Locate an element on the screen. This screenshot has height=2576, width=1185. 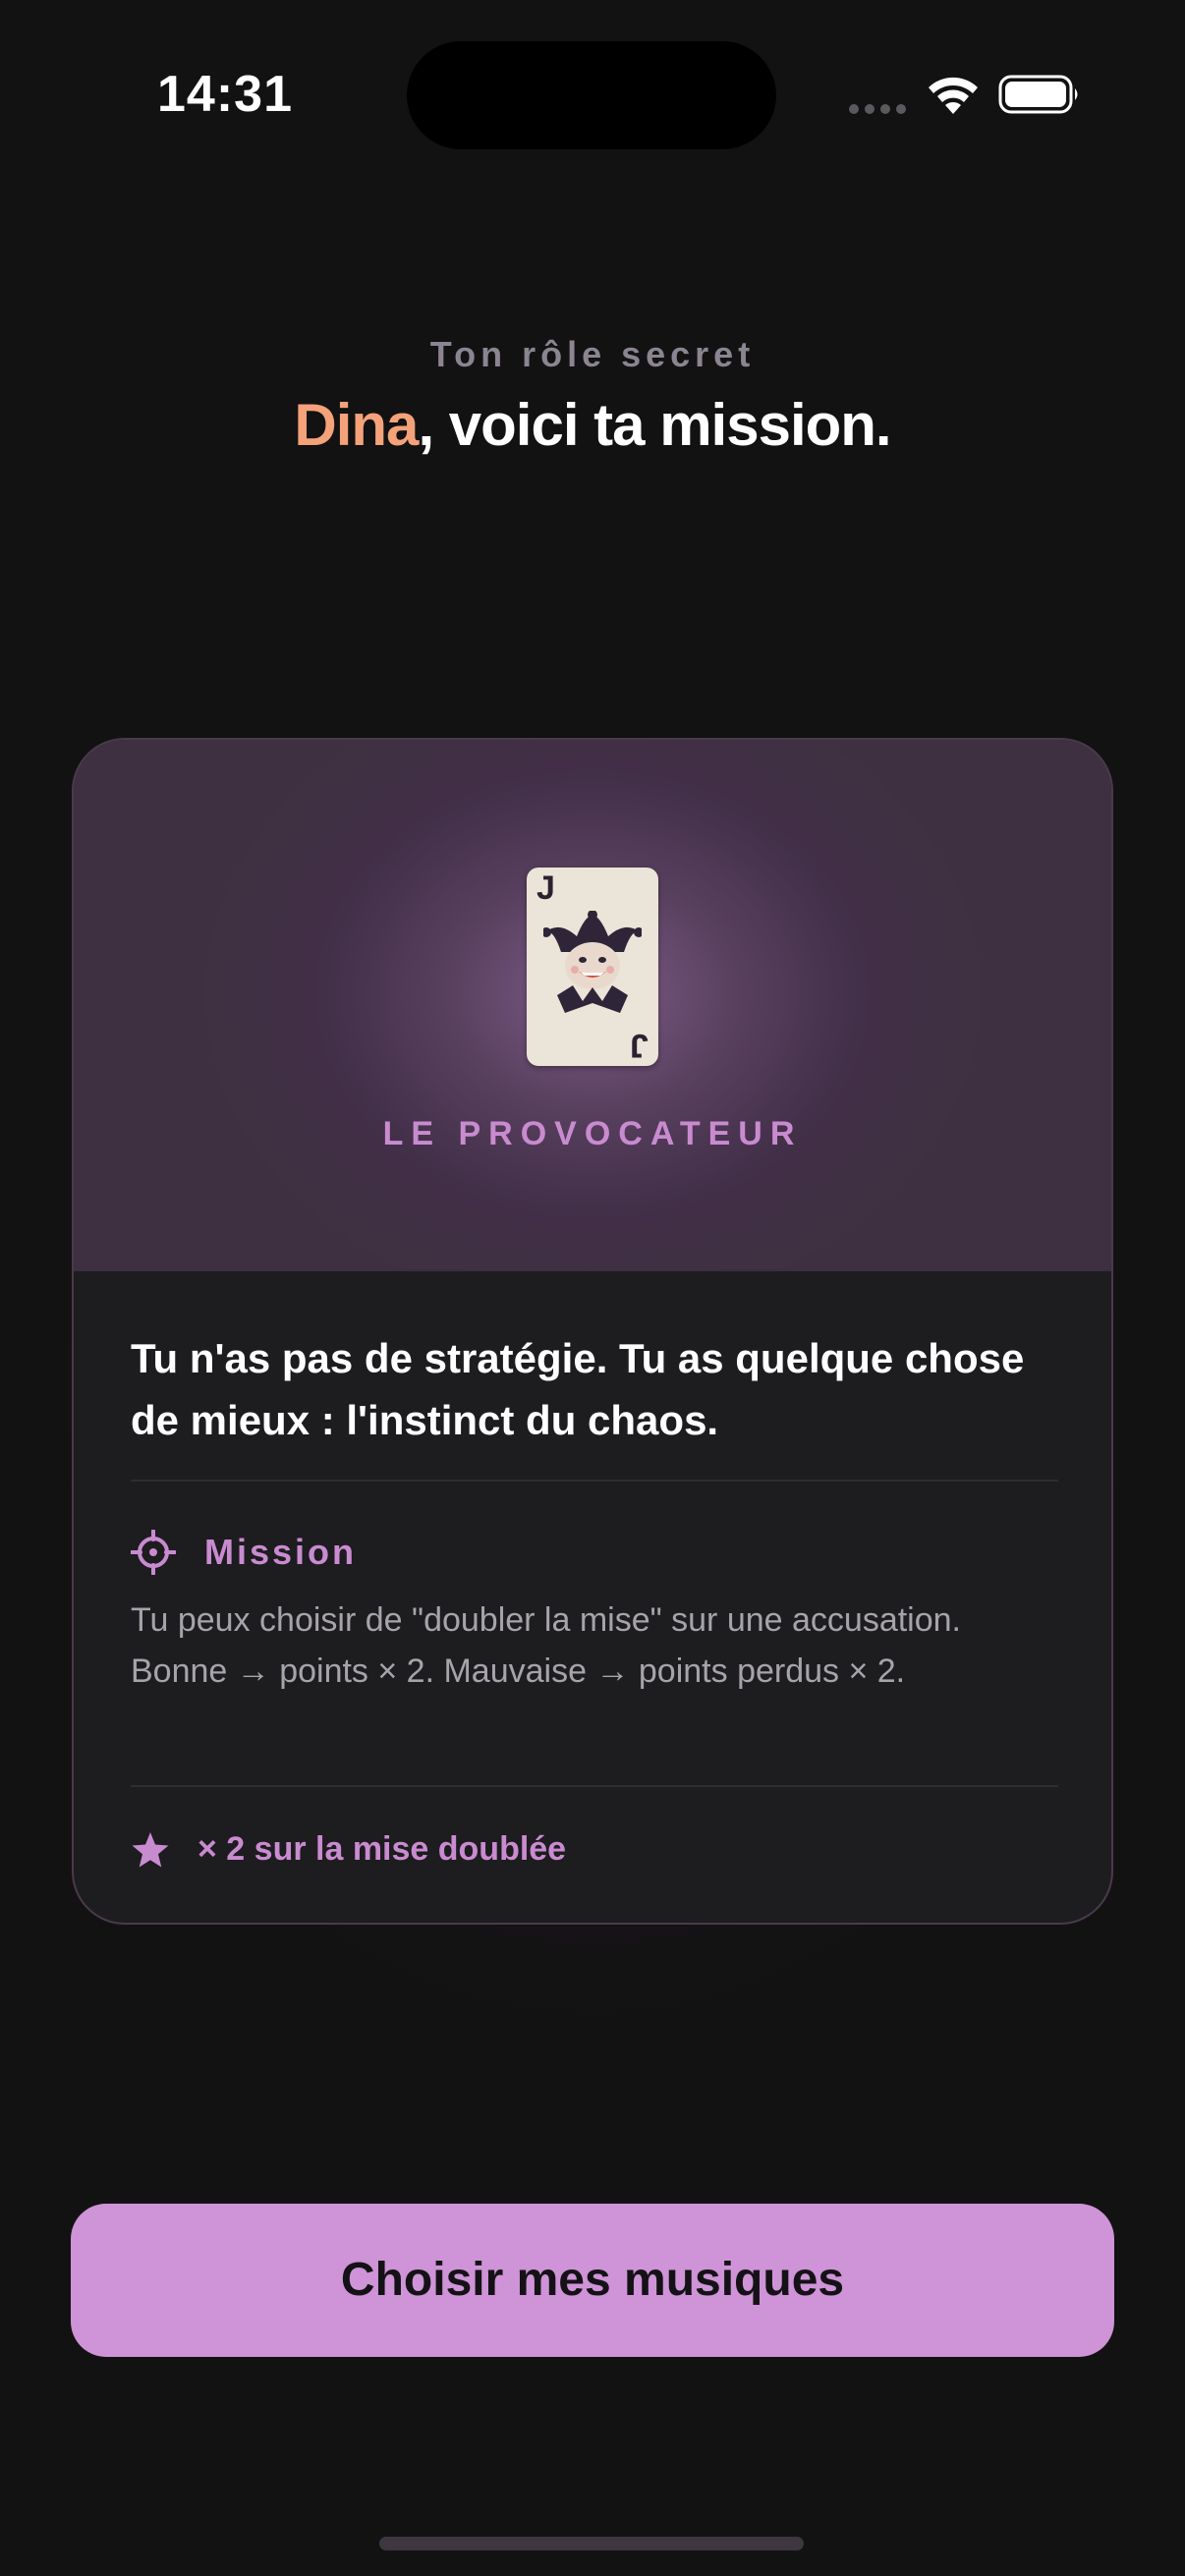
joker-card-icon: J J is located at coordinates (592, 967).